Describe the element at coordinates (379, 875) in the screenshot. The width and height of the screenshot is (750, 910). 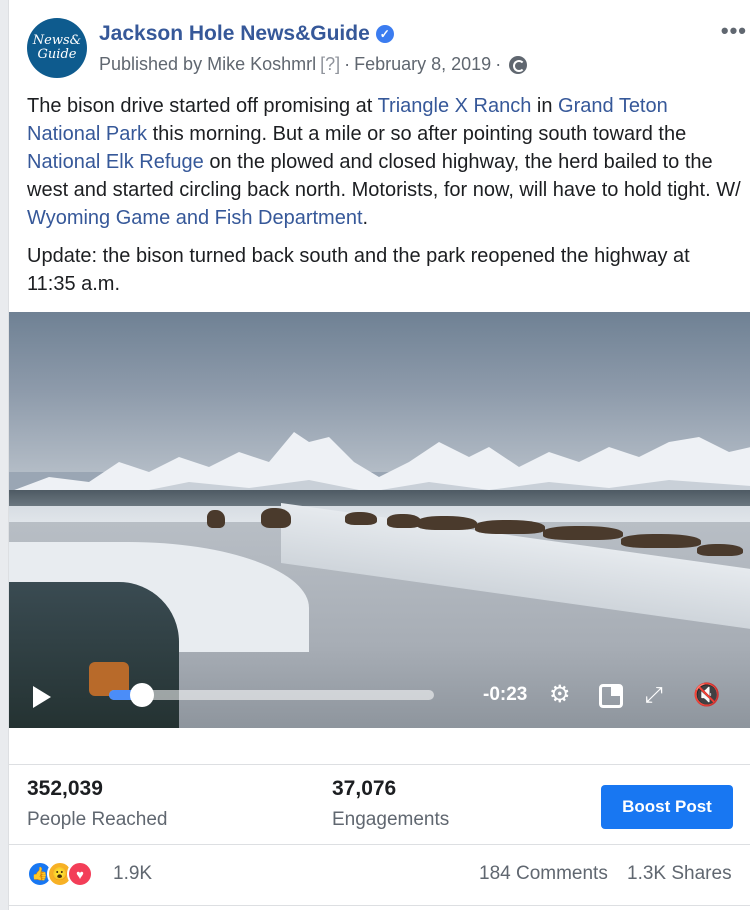
I see `reactions-bar: 👍 😮 ♥ 1.9K 184 Comments 1.3K Shares` at that location.